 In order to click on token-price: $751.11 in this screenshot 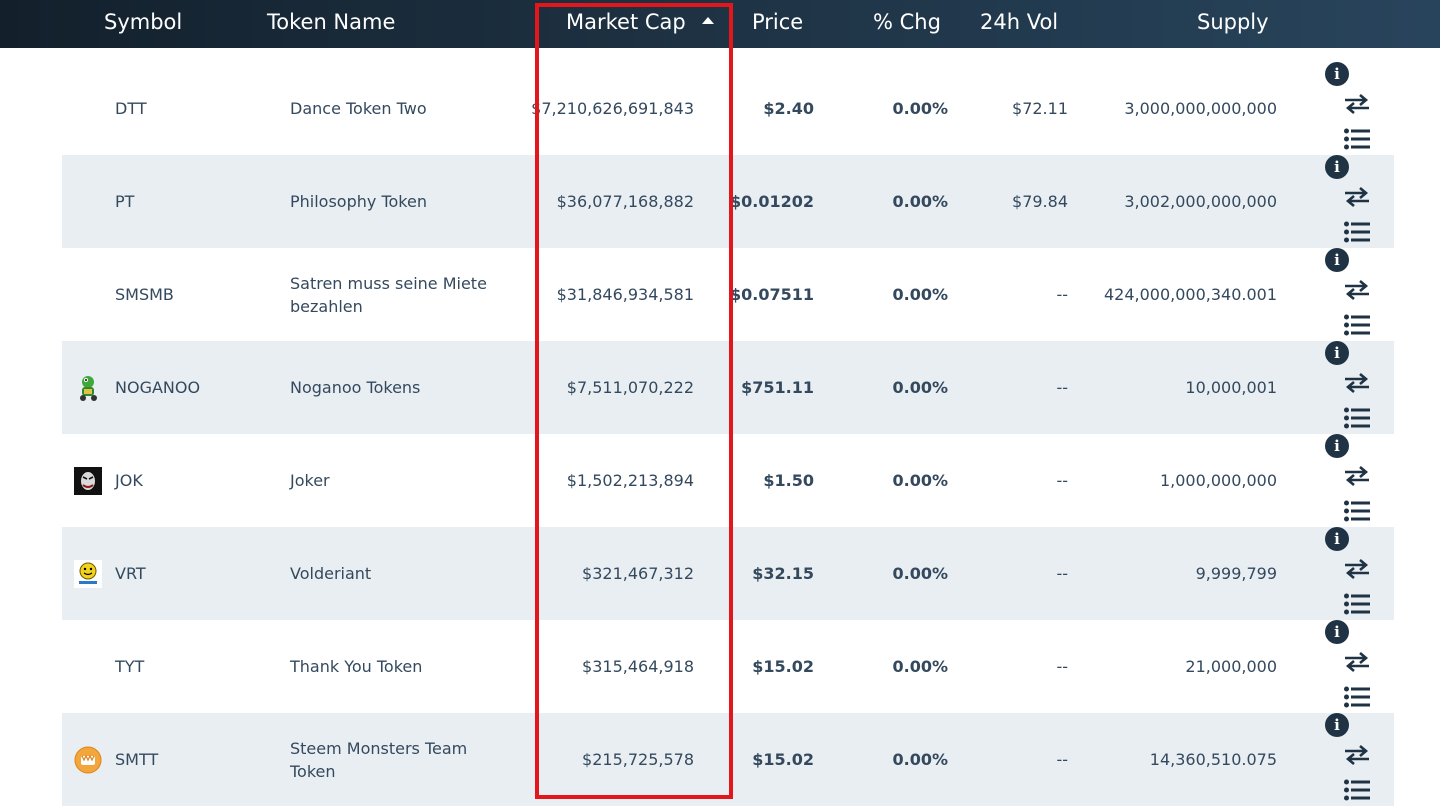, I will do `click(777, 387)`.